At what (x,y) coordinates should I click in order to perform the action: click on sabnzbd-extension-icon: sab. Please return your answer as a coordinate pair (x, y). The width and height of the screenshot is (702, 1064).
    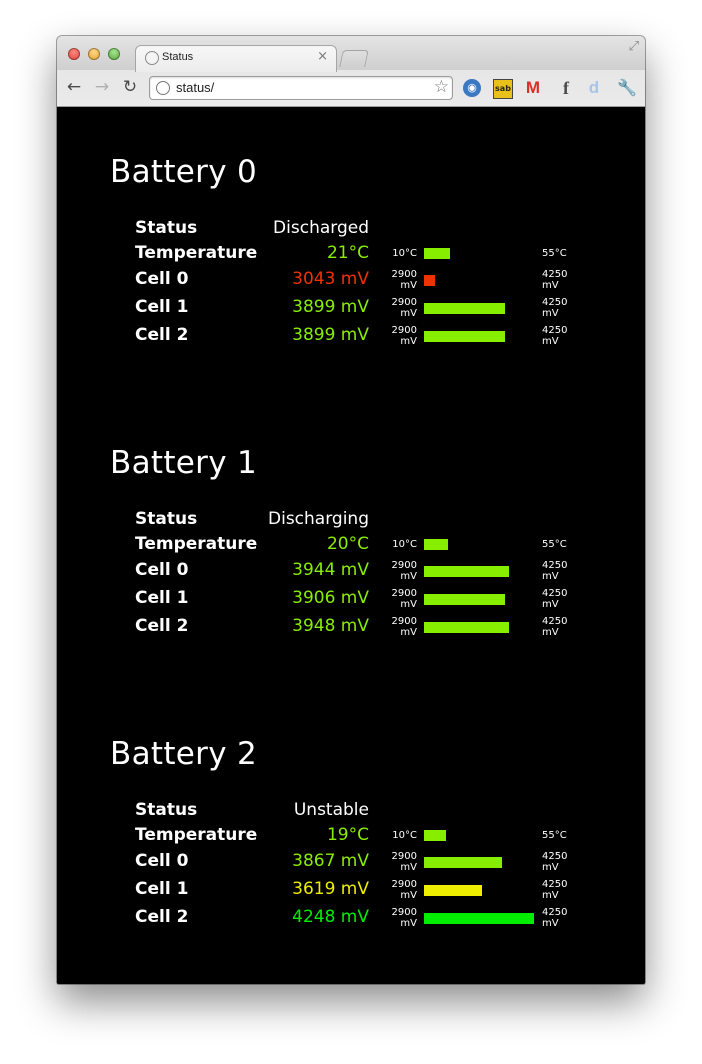
    Looking at the image, I should click on (503, 89).